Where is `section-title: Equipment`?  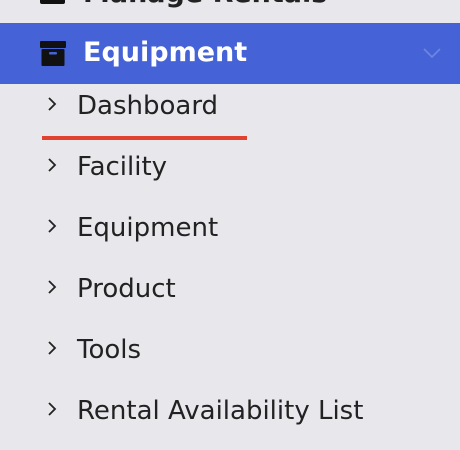
section-title: Equipment is located at coordinates (165, 52).